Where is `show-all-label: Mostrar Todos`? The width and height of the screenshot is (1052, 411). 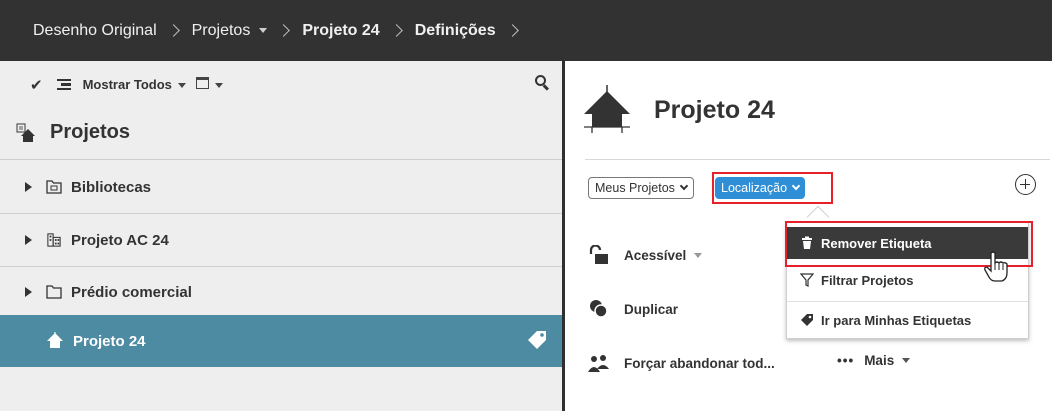 show-all-label: Mostrar Todos is located at coordinates (127, 84).